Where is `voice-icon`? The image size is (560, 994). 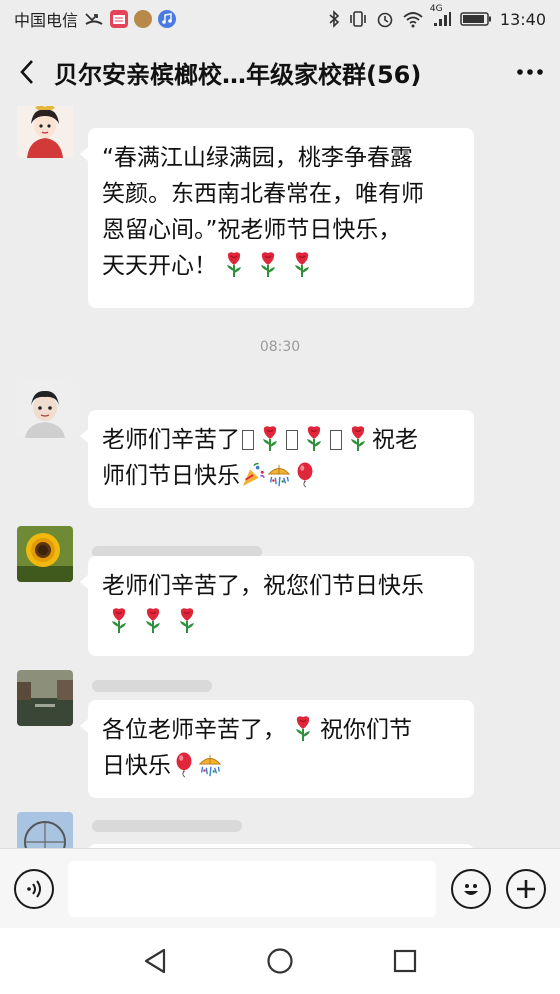 voice-icon is located at coordinates (34, 889).